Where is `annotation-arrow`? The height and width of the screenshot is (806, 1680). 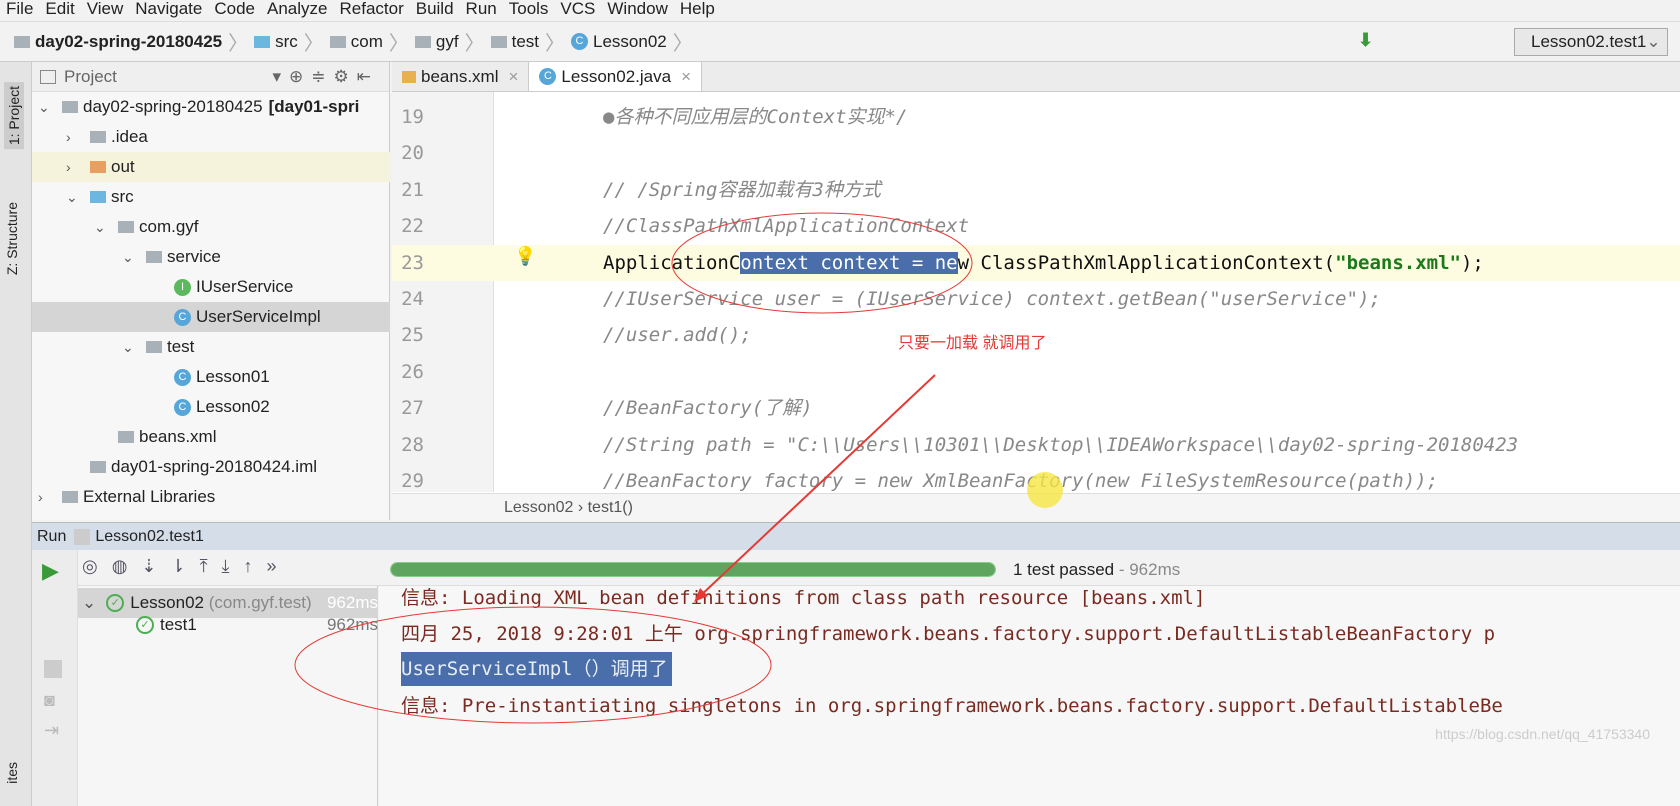 annotation-arrow is located at coordinates (816, 486).